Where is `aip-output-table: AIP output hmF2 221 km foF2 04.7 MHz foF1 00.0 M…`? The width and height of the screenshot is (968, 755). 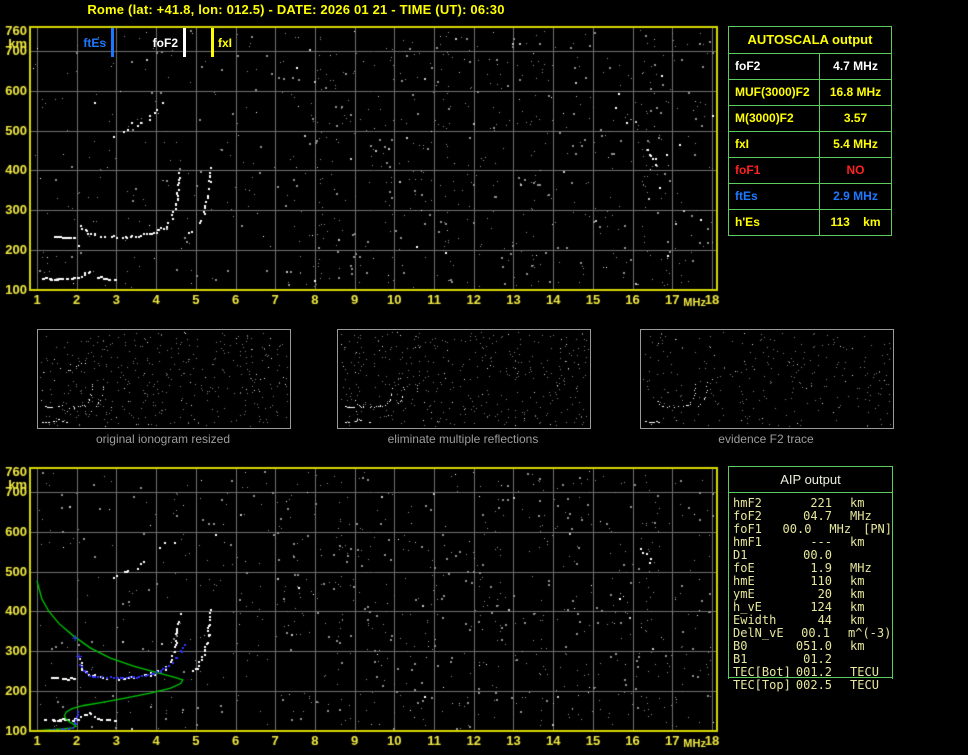
aip-output-table: AIP output hmF2 221 km foF2 04.7 MHz foF1 00.0 M… is located at coordinates (810, 579).